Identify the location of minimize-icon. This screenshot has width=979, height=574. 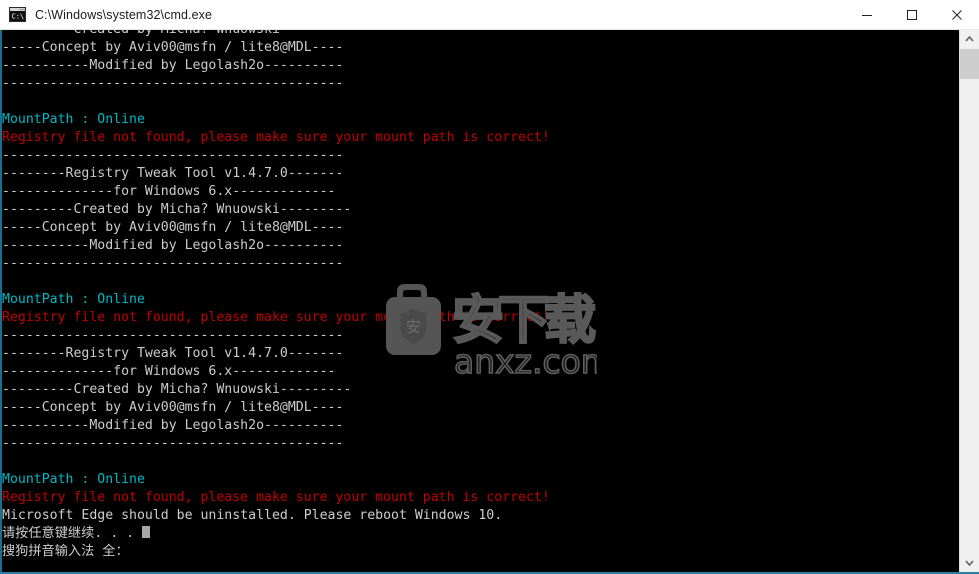
(866, 15).